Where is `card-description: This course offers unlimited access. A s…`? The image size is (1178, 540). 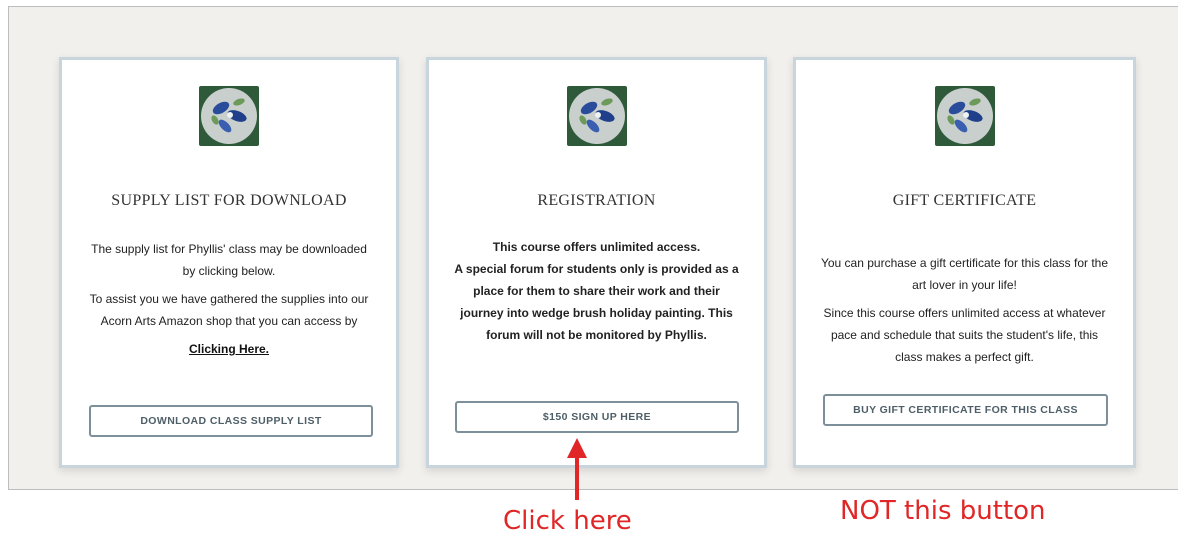
card-description: This course offers unlimited access. A s… is located at coordinates (596, 291).